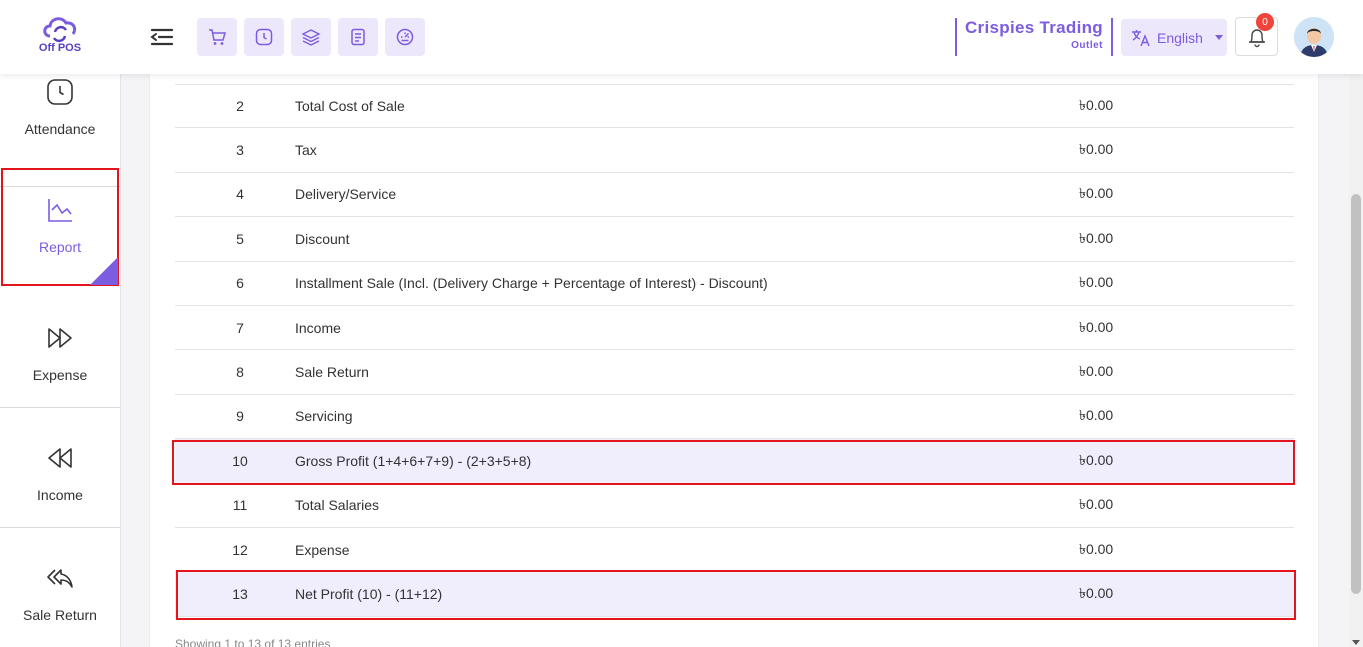 Image resolution: width=1363 pixels, height=647 pixels. What do you see at coordinates (734, 417) in the screenshot?
I see `table-row: 9 Servicing ৳0.00` at bounding box center [734, 417].